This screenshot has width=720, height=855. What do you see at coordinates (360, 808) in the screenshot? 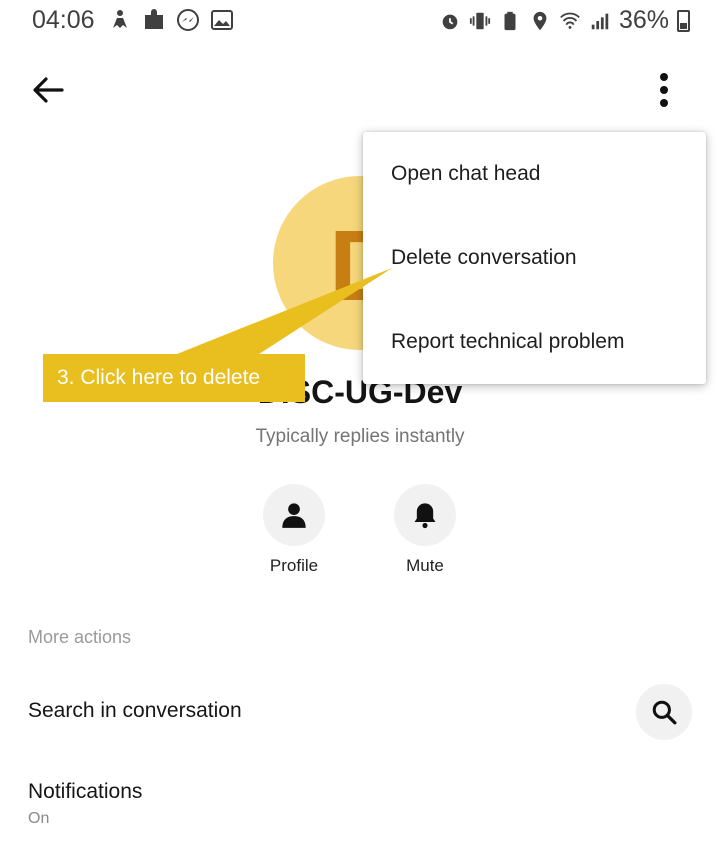
I see `notifications-row: Notifications On` at bounding box center [360, 808].